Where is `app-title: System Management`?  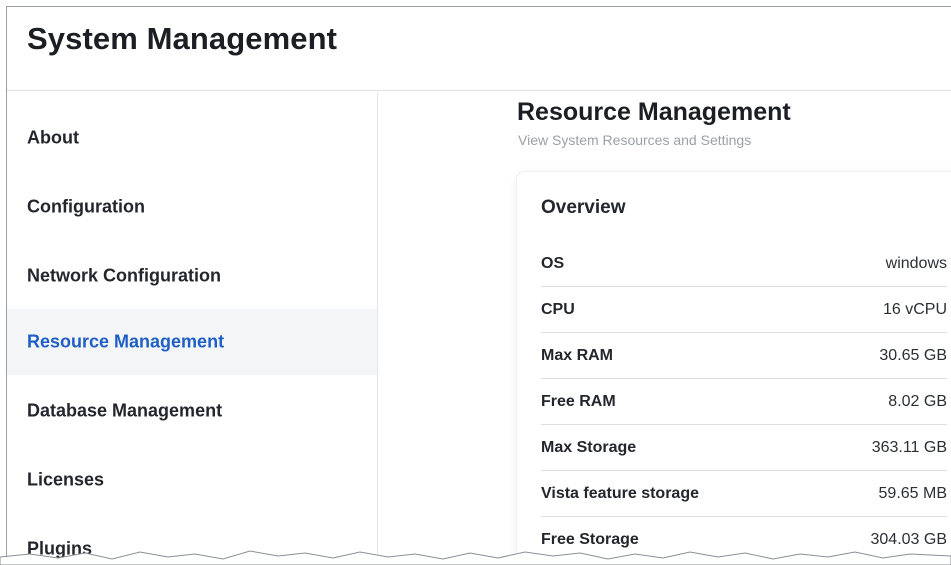
app-title: System Management is located at coordinates (182, 38).